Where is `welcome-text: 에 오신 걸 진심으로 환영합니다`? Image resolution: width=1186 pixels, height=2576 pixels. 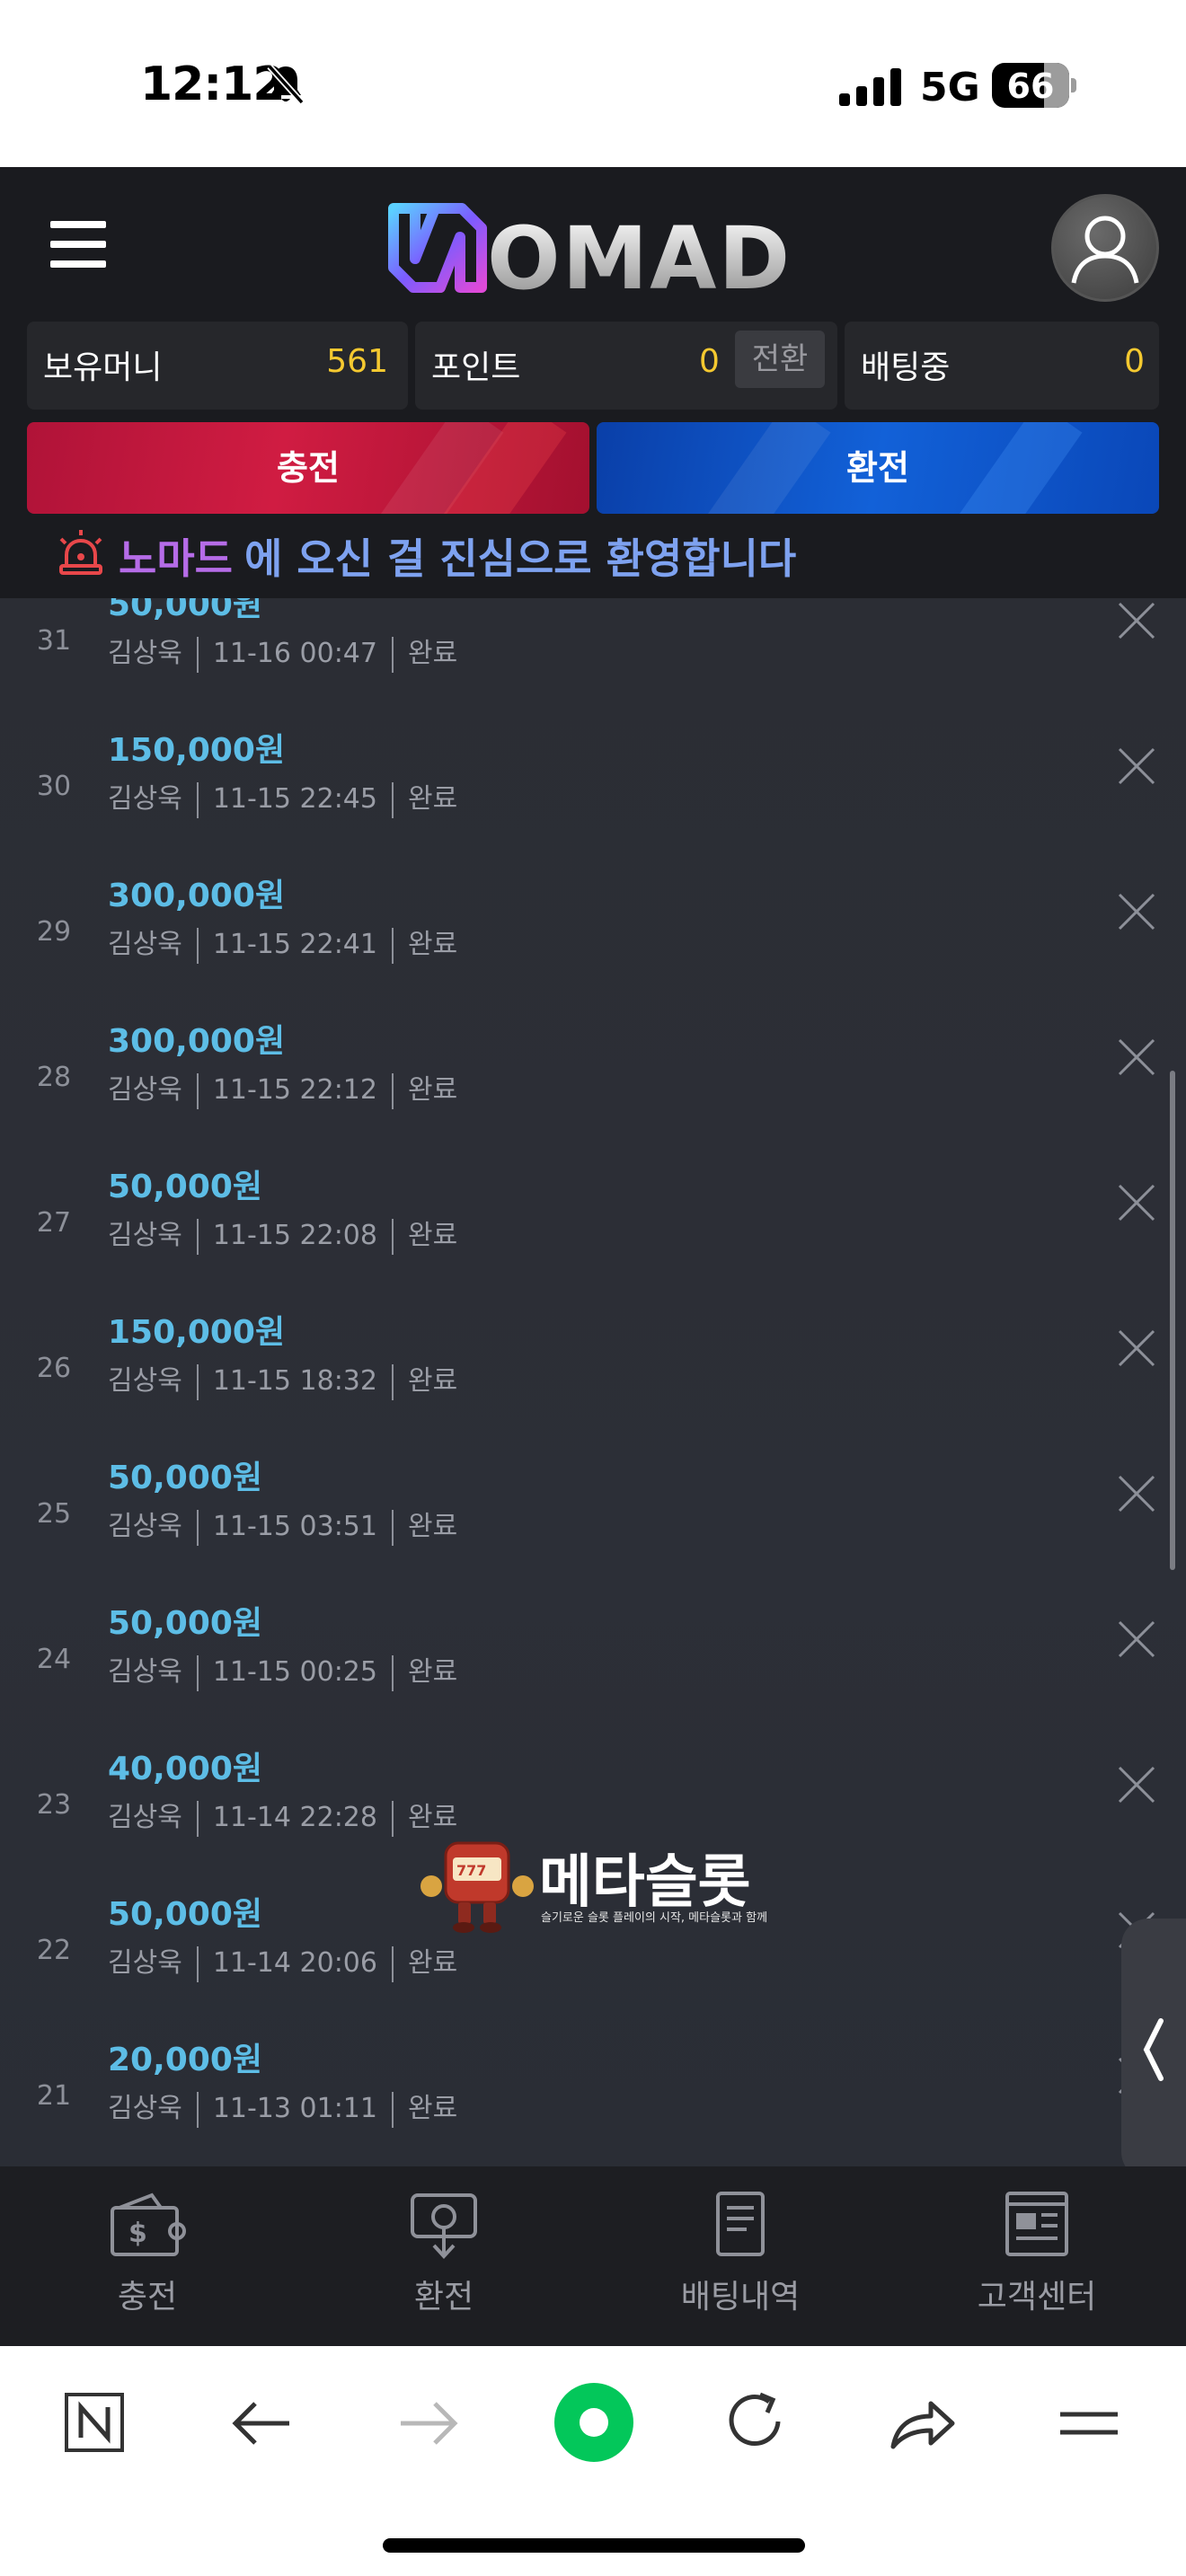
welcome-text: 에 오신 걸 진심으로 환영합니다 is located at coordinates (520, 558).